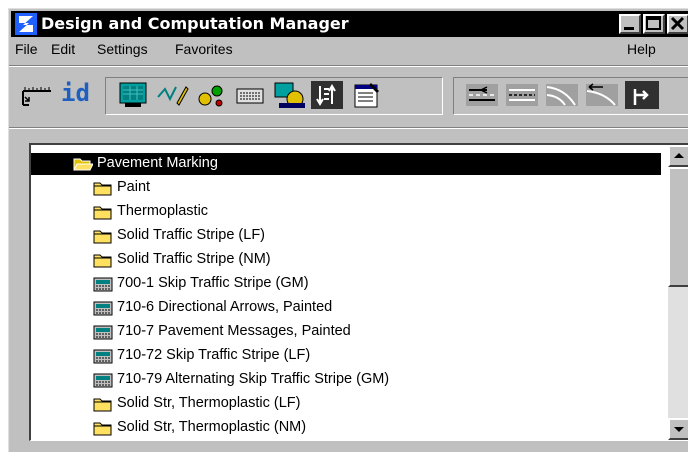  Describe the element at coordinates (214, 355) in the screenshot. I see `tree-item-label: 710-72 Skip Traffic Stripe (LF)` at that location.